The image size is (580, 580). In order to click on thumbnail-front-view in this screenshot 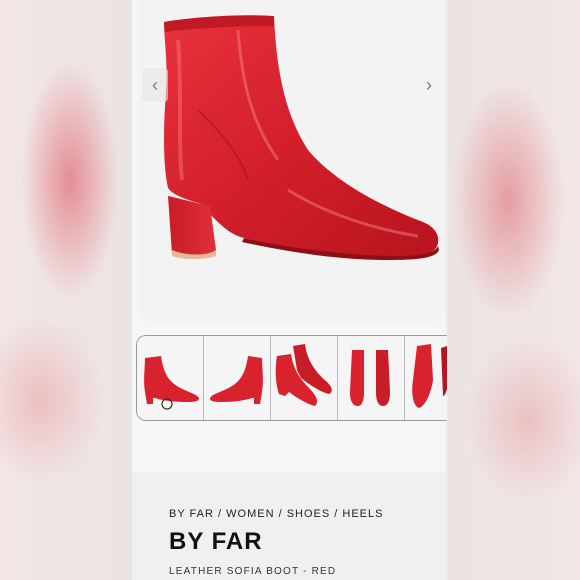, I will do `click(371, 378)`.